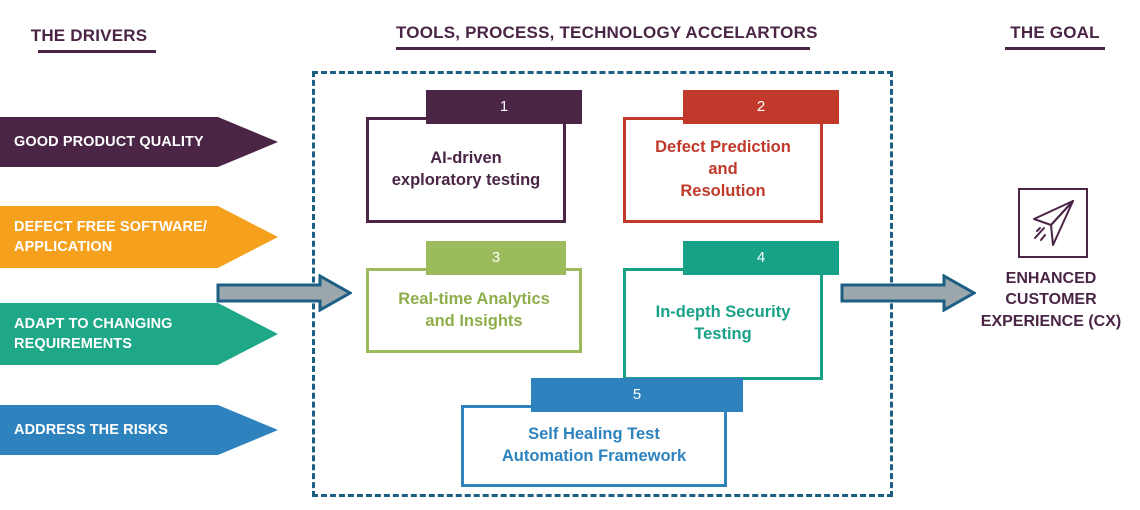  I want to click on driver-label: ADAPT TO CHANGING REQUIREMENTS, so click(93, 334).